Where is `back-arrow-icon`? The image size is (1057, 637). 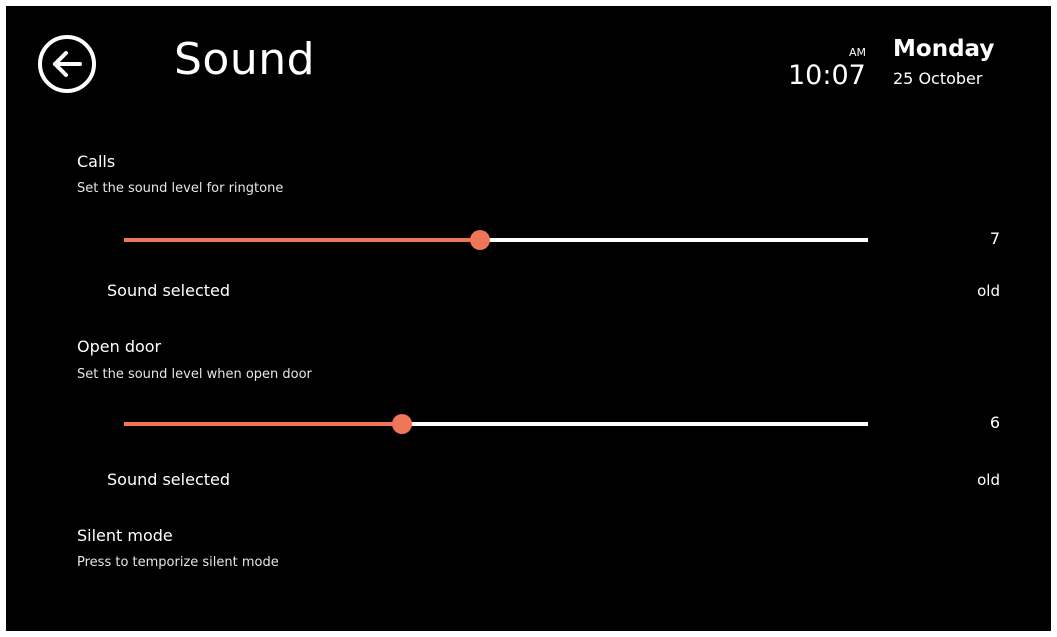 back-arrow-icon is located at coordinates (67, 64).